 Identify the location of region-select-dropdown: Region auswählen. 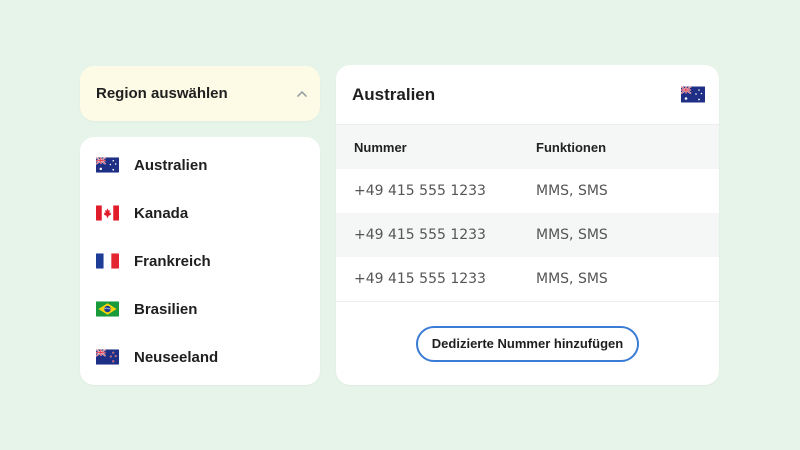
(200, 93).